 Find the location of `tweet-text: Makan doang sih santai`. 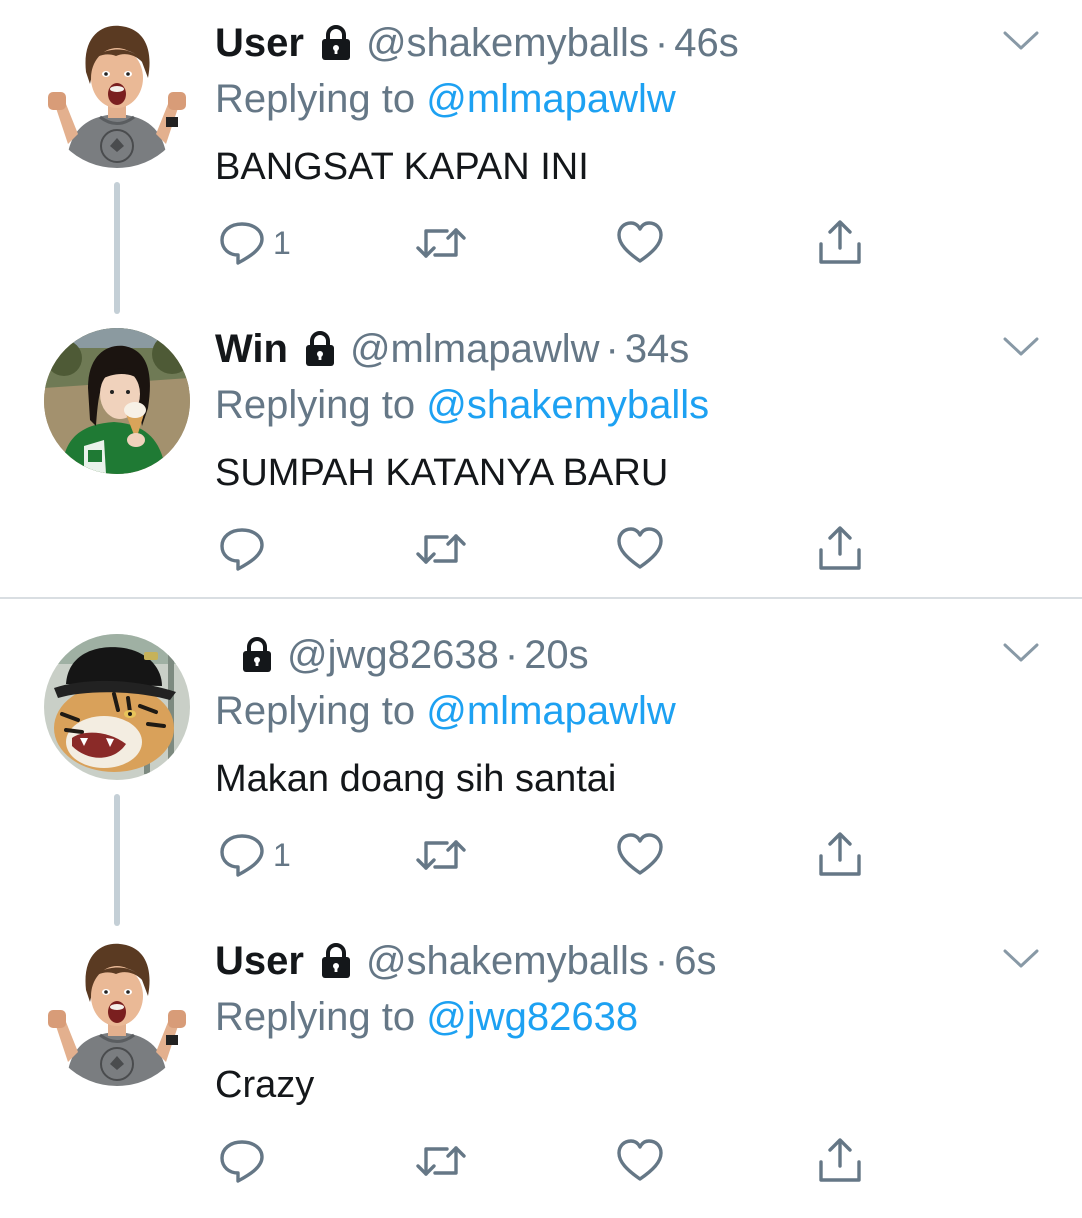

tweet-text: Makan doang sih santai is located at coordinates (416, 779).